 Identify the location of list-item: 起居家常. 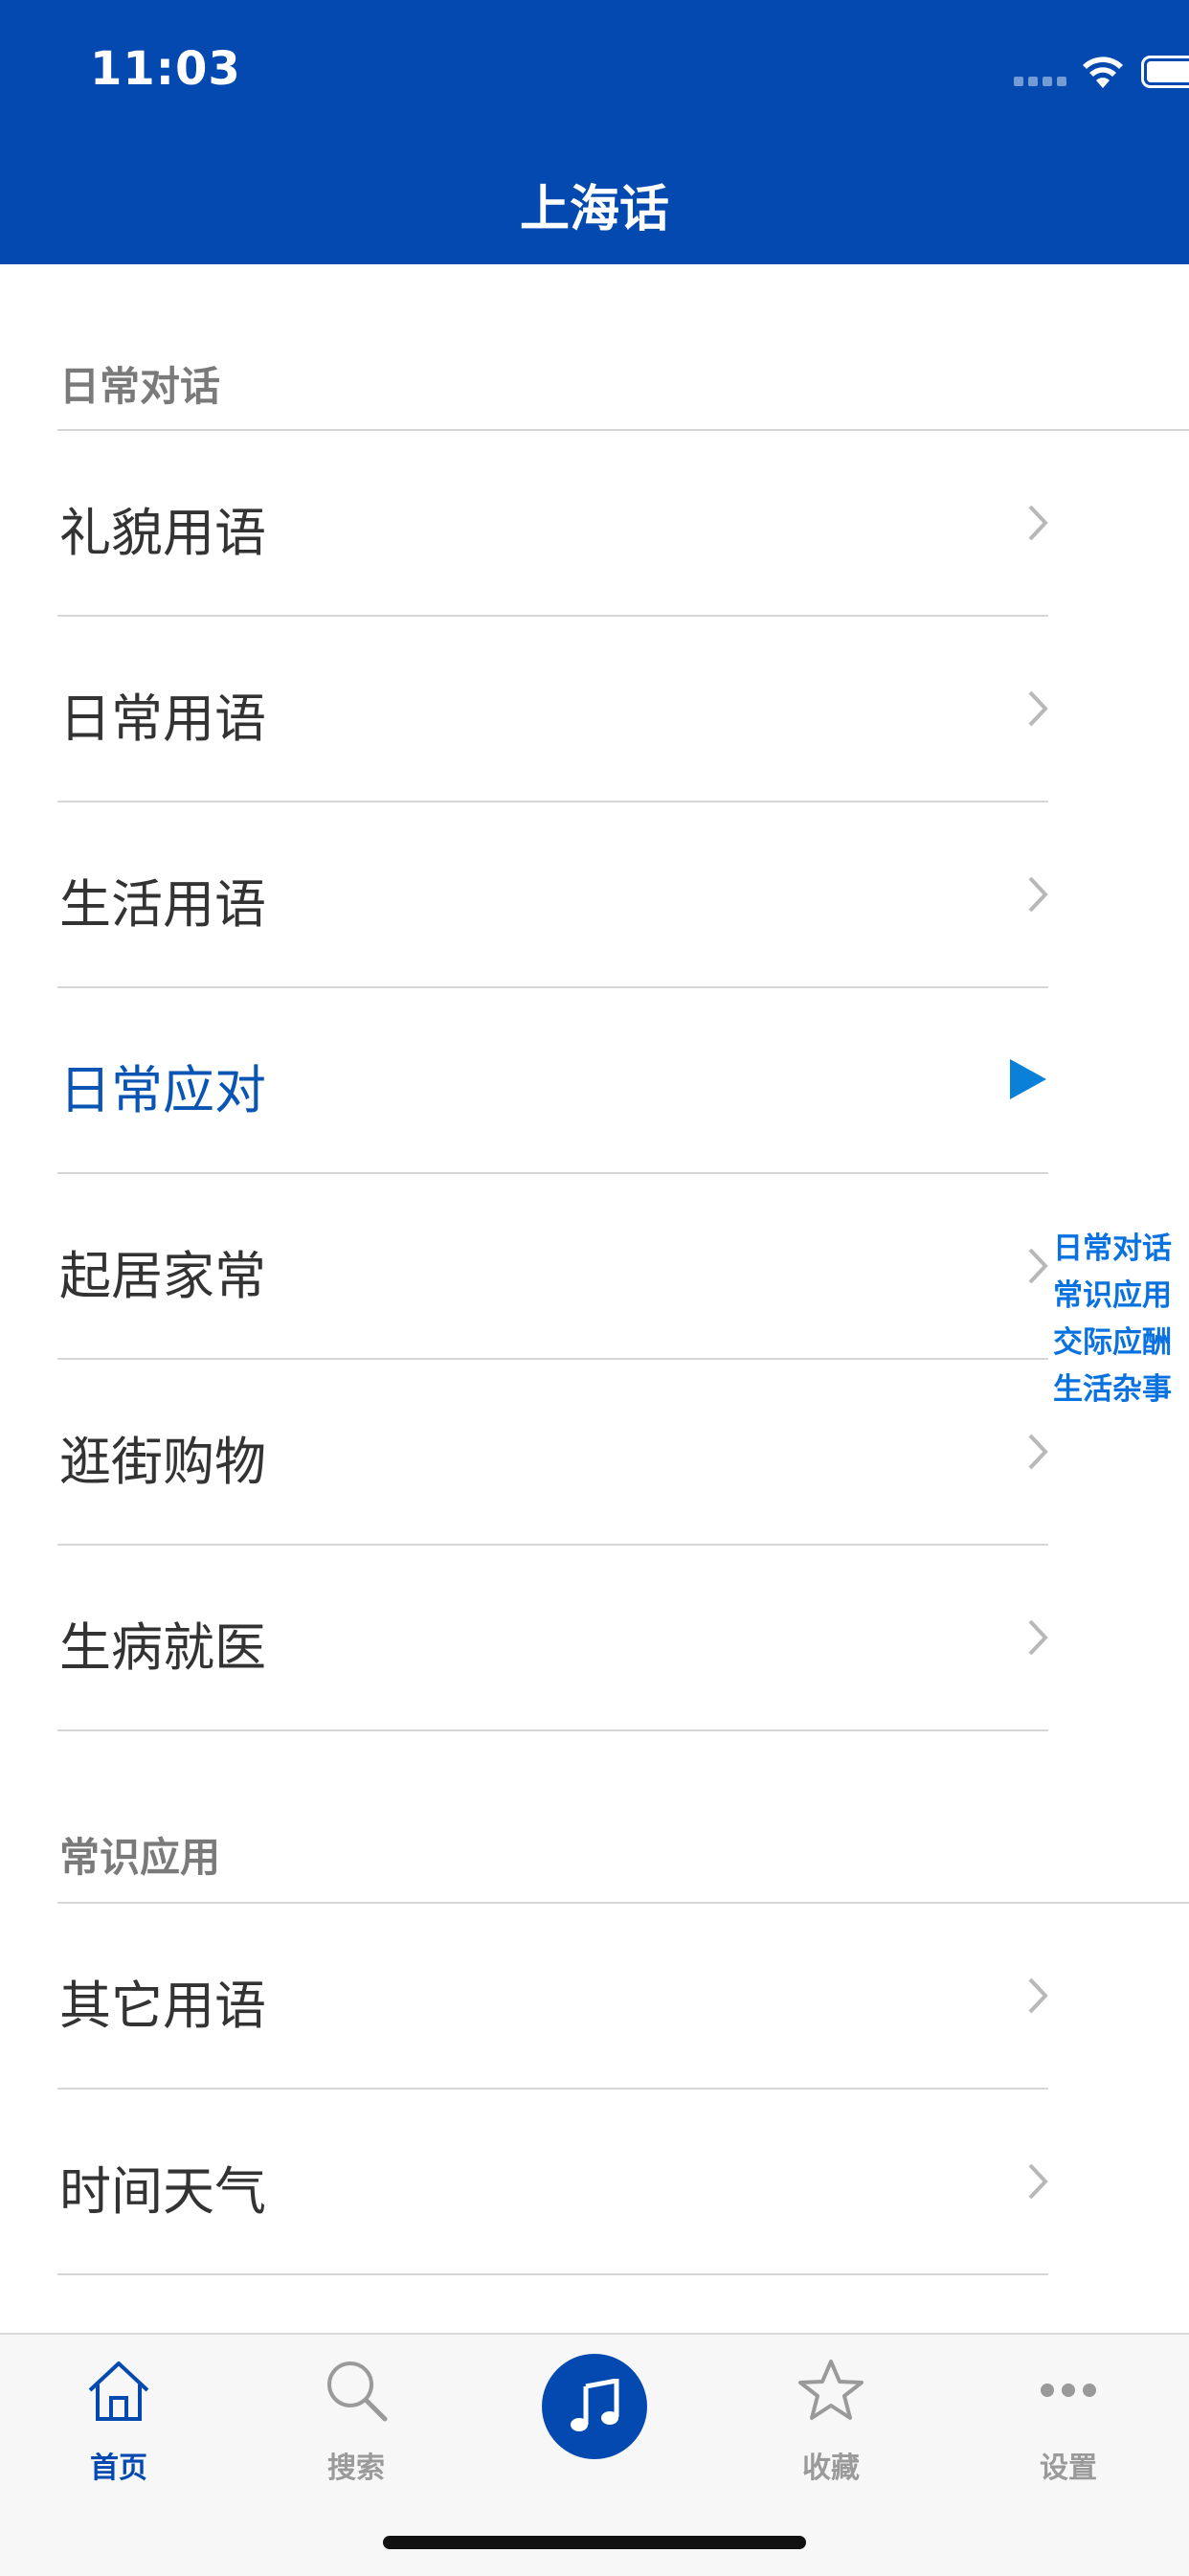
(524, 1267).